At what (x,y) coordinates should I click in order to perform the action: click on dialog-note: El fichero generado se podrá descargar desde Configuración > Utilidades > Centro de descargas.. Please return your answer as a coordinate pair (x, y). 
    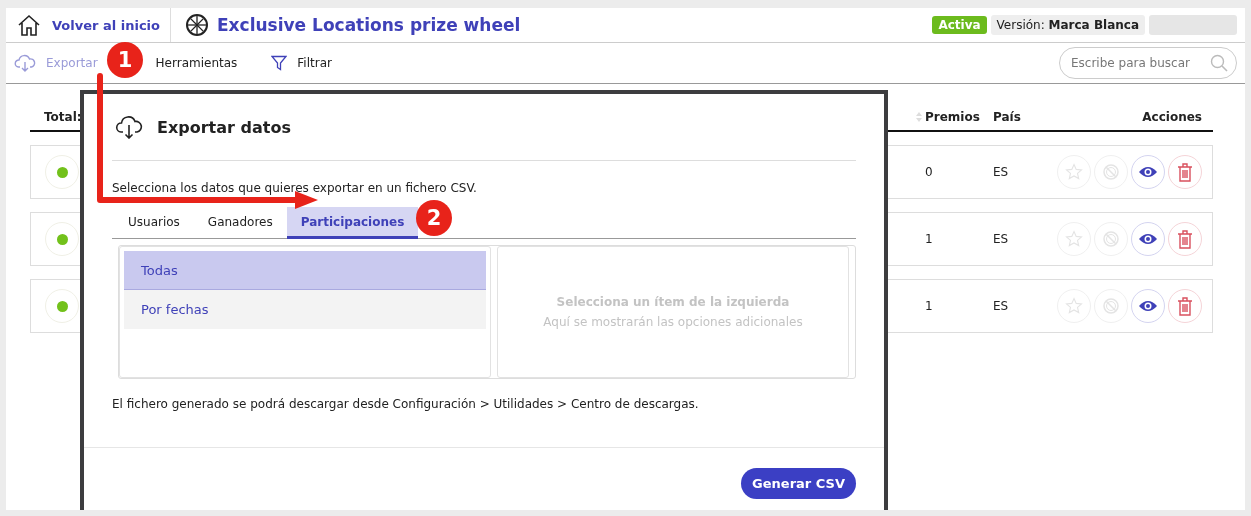
    Looking at the image, I should click on (406, 404).